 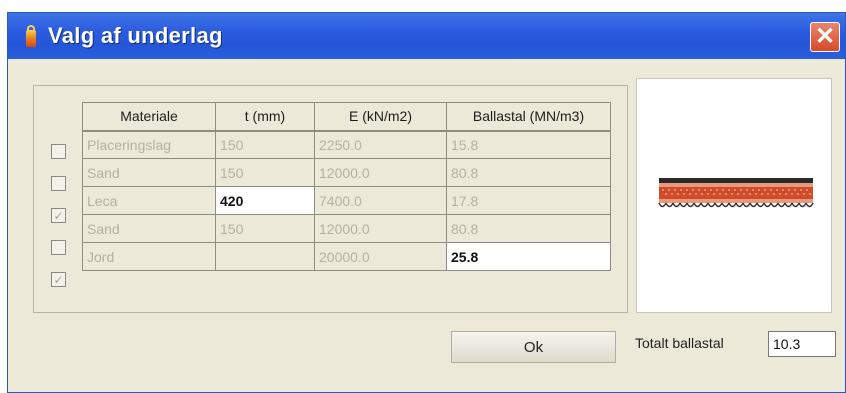 I want to click on layer-checkbox-3: ✓, so click(x=58, y=215).